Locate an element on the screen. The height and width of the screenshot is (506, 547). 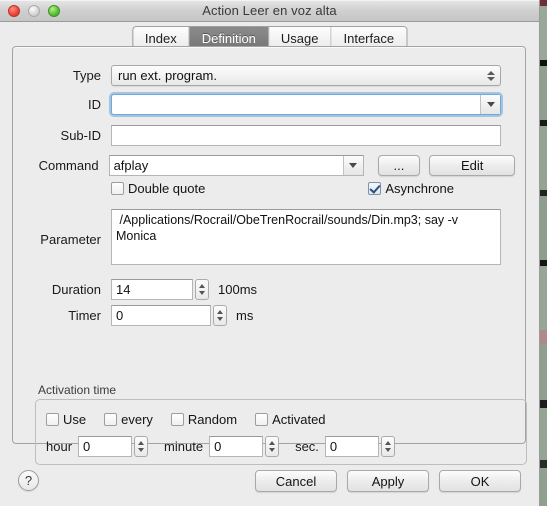
activation-random-checkbox: Random is located at coordinates (204, 419).